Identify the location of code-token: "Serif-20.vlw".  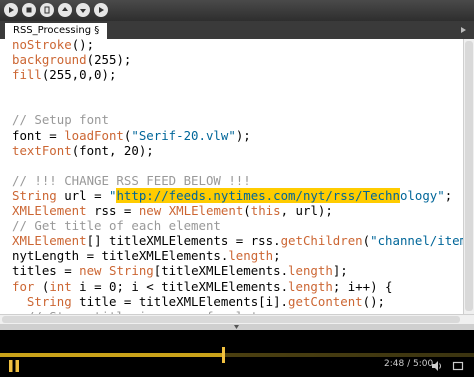
(183, 135).